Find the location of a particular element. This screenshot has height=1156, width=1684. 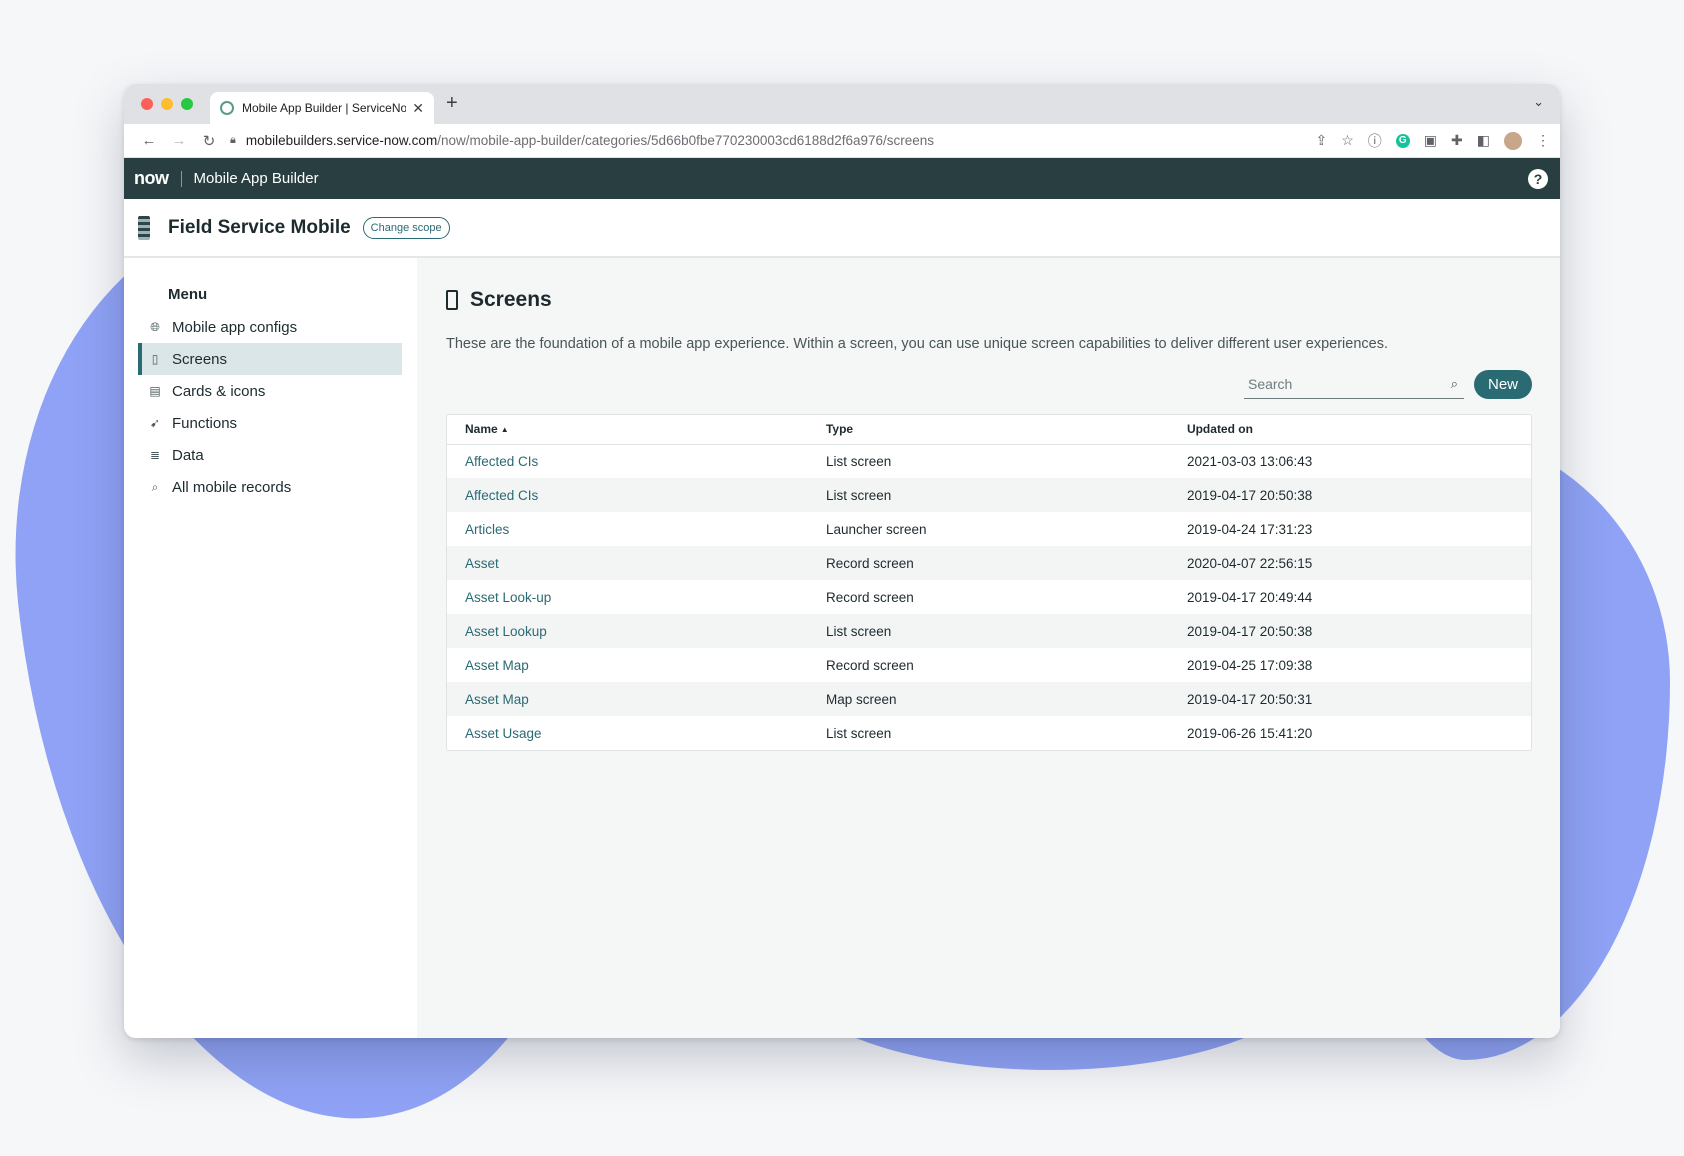

screen-name-link: Asset Look-up is located at coordinates (627, 597).